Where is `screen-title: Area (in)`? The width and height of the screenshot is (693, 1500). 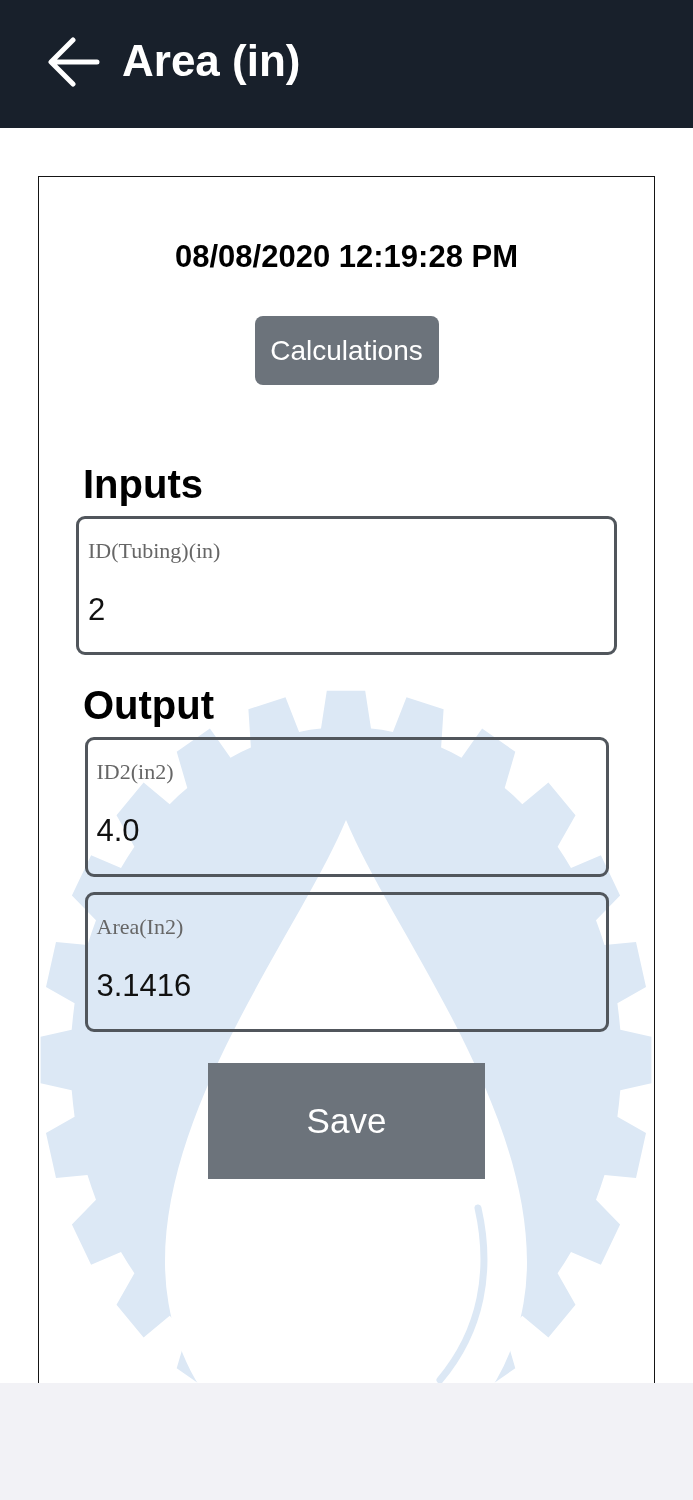 screen-title: Area (in) is located at coordinates (211, 61).